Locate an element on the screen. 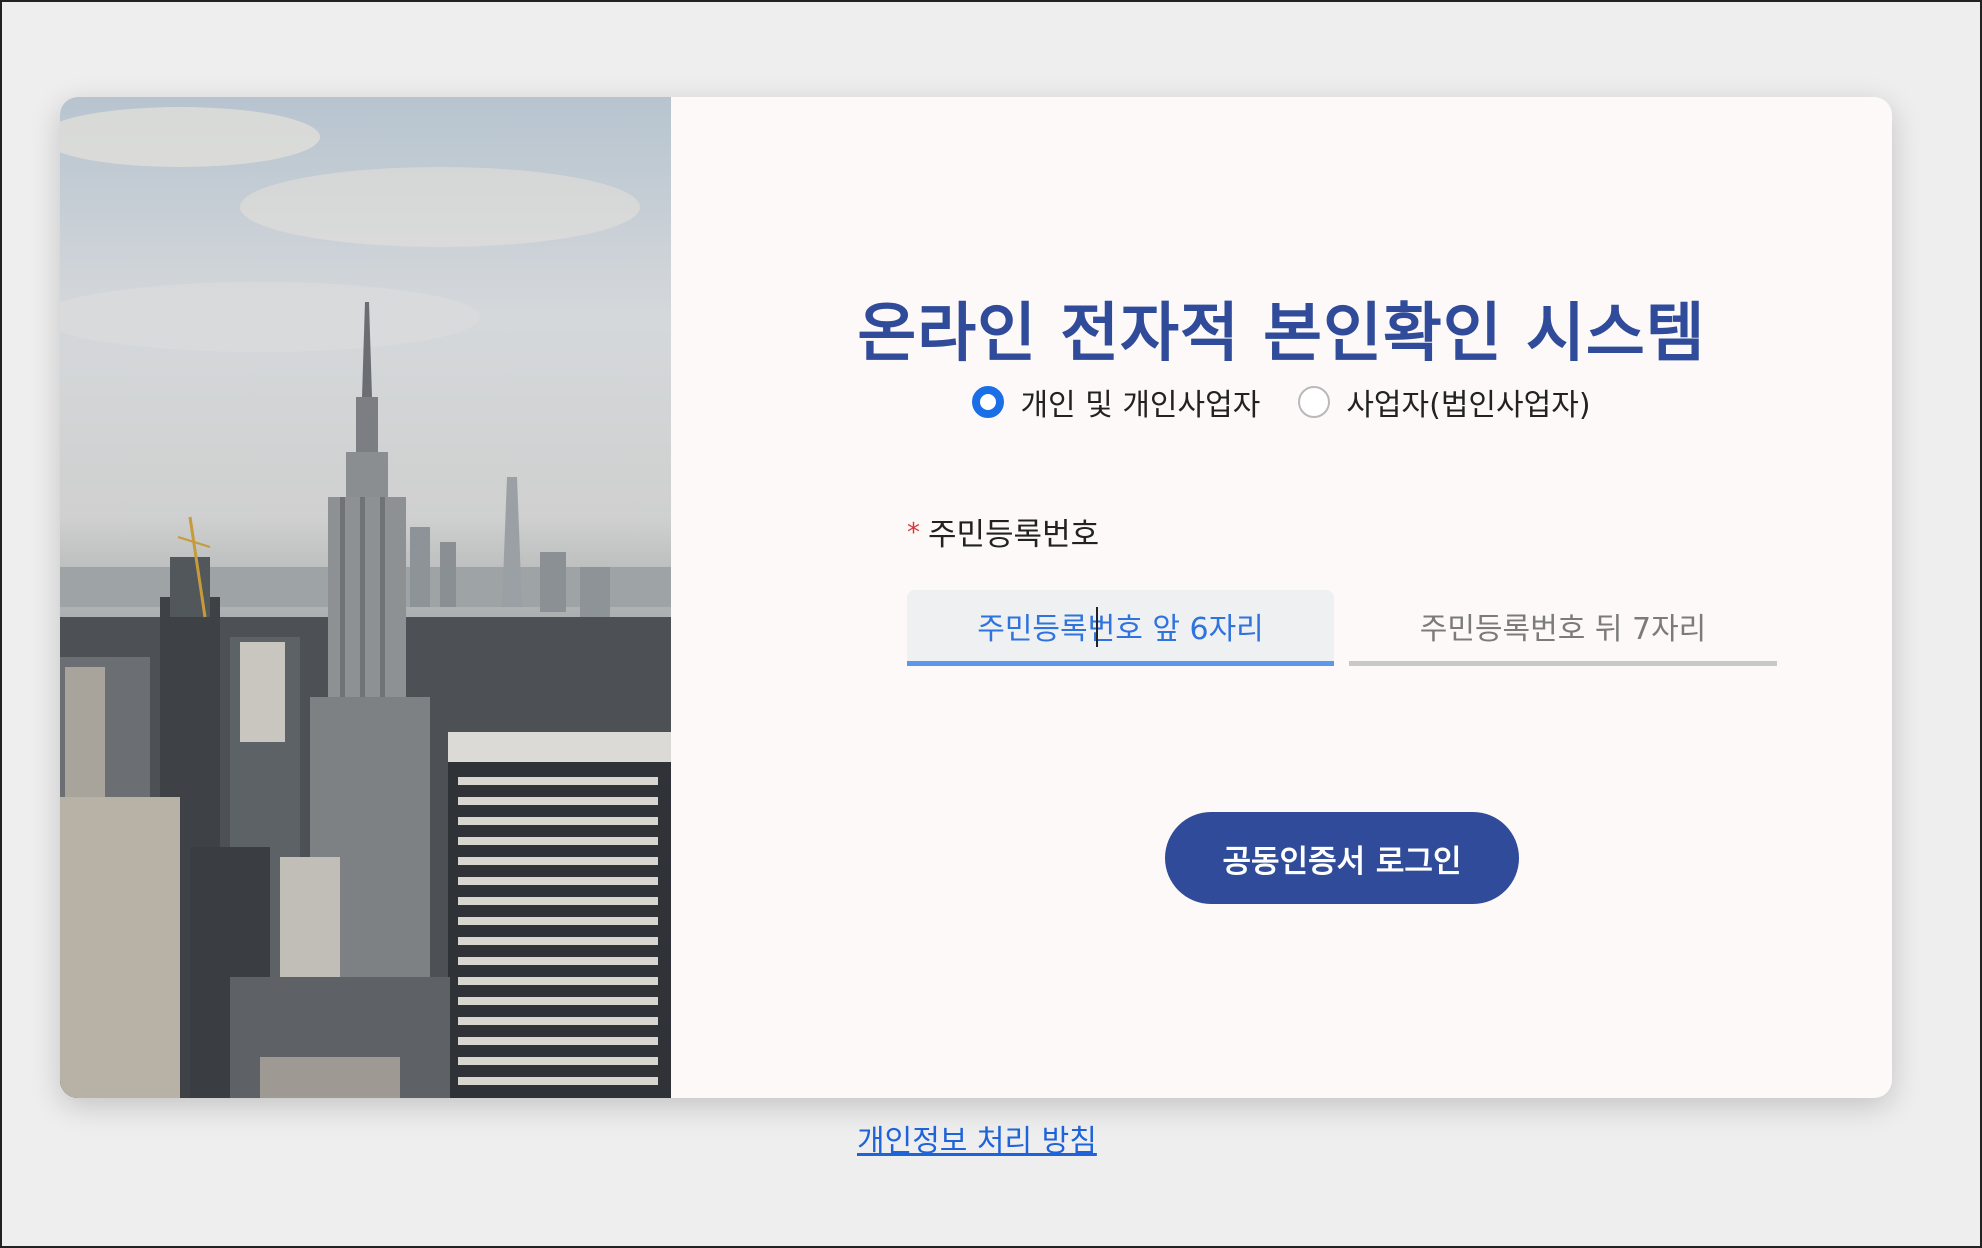 The width and height of the screenshot is (1982, 1248). radio-option-corporate: 사업자(법인사업자) is located at coordinates (1444, 402).